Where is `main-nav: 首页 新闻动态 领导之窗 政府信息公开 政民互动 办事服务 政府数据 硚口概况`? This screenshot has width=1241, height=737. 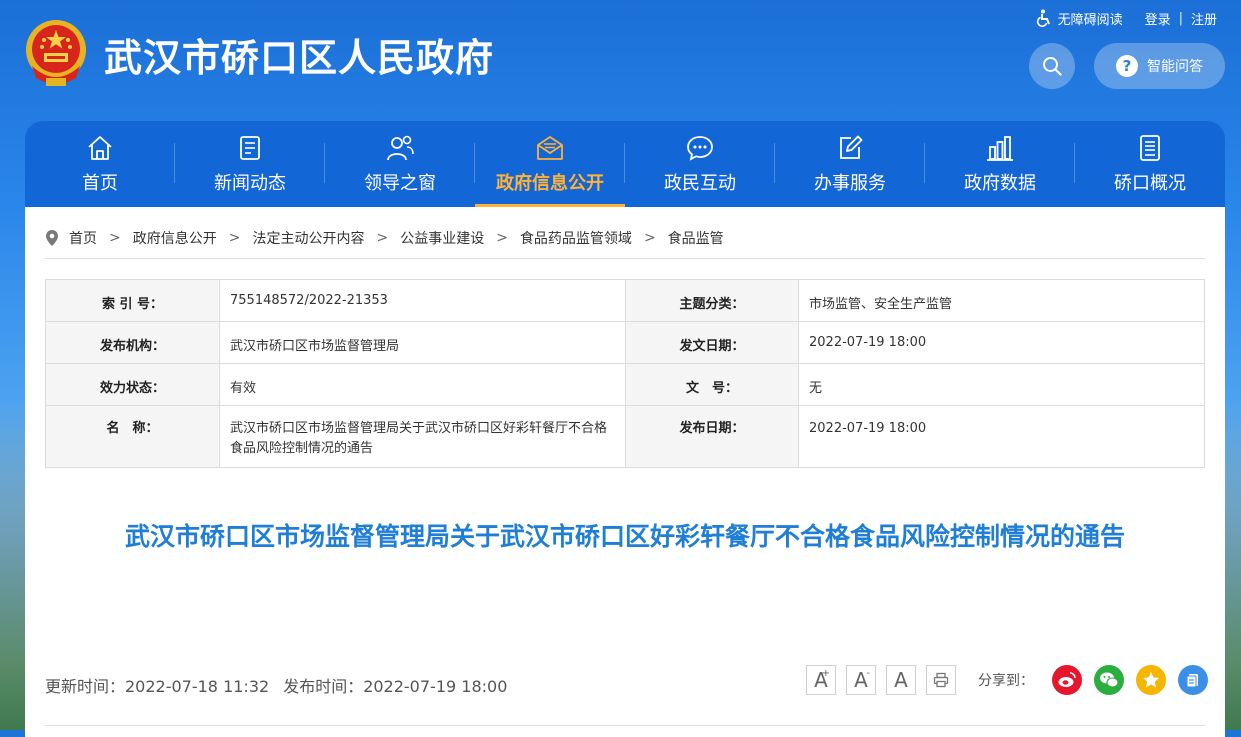 main-nav: 首页 新闻动态 领导之窗 政府信息公开 政民互动 办事服务 政府数据 硚口概况 is located at coordinates (625, 164).